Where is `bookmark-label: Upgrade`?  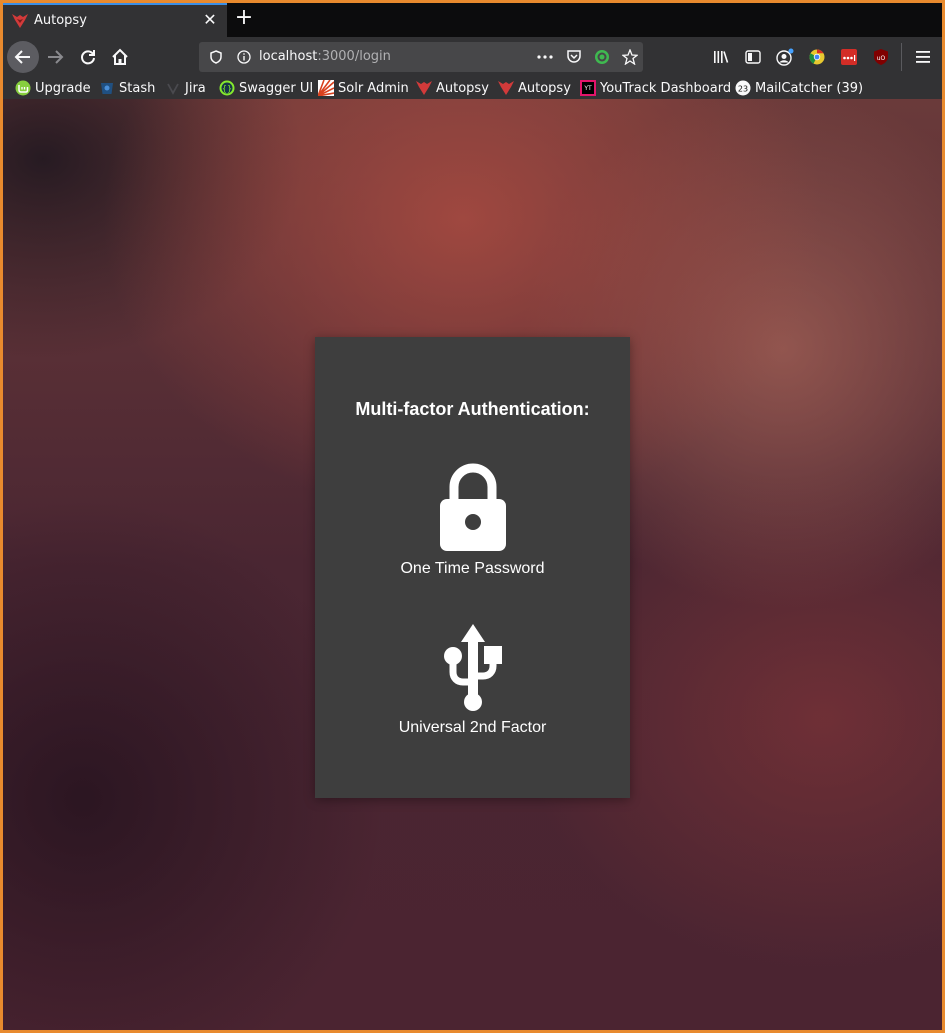
bookmark-label: Upgrade is located at coordinates (63, 88).